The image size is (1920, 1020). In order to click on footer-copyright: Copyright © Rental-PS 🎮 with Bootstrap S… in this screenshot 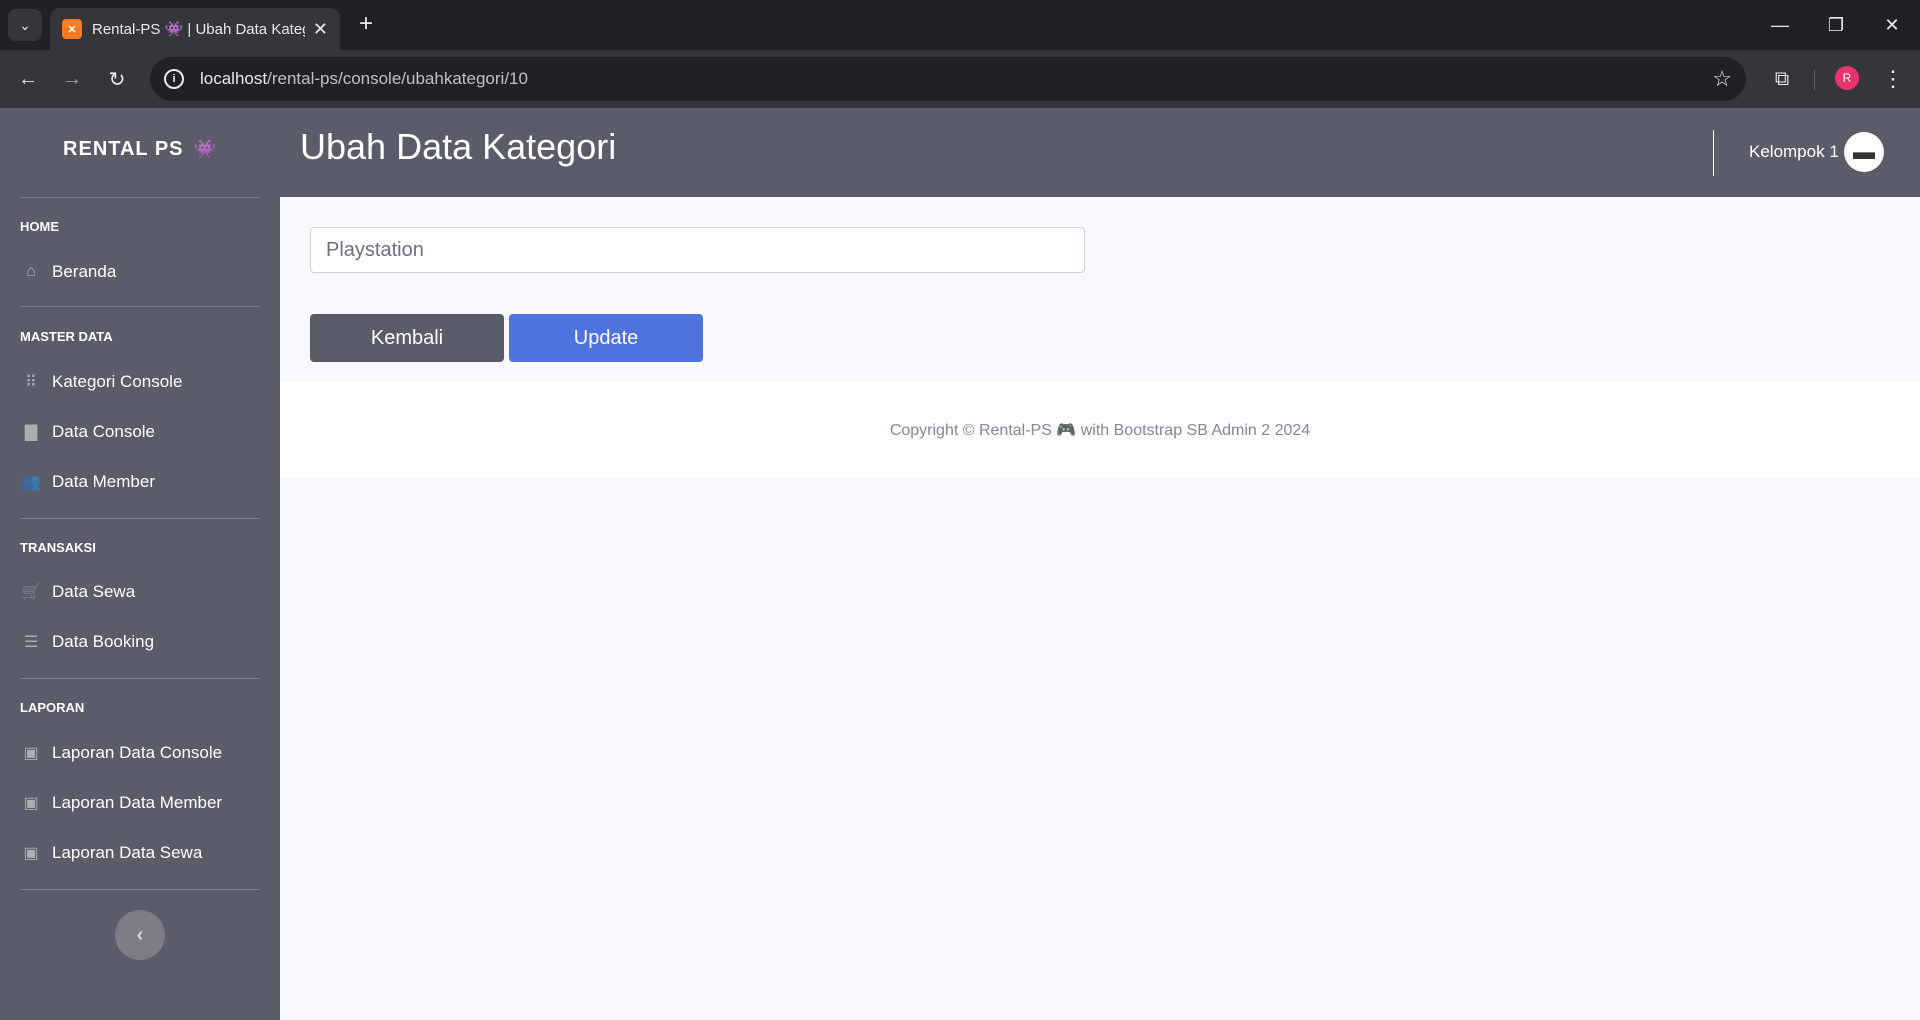, I will do `click(1100, 430)`.